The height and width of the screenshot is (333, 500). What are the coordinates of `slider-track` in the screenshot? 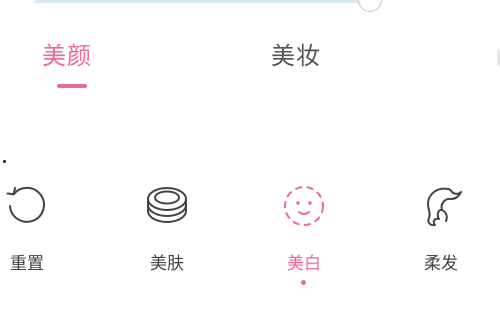 It's located at (205, 1).